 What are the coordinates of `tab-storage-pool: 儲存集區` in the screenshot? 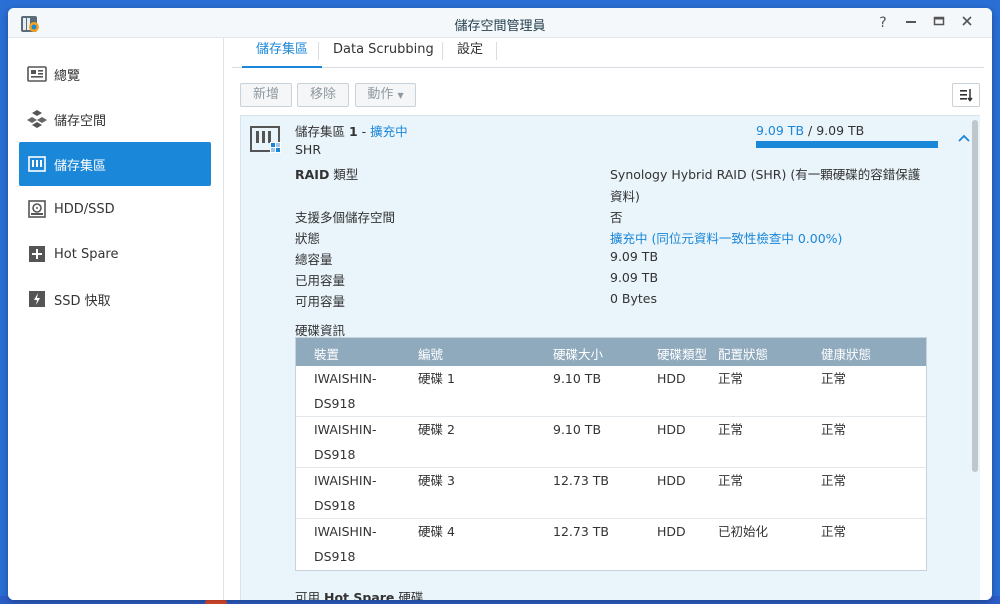 It's located at (282, 53).